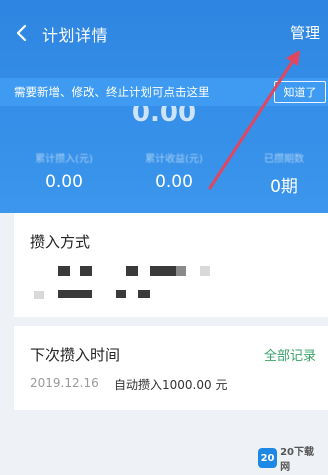 Image resolution: width=328 pixels, height=475 pixels. I want to click on deposit-method-title: 攒入方式, so click(60, 242).